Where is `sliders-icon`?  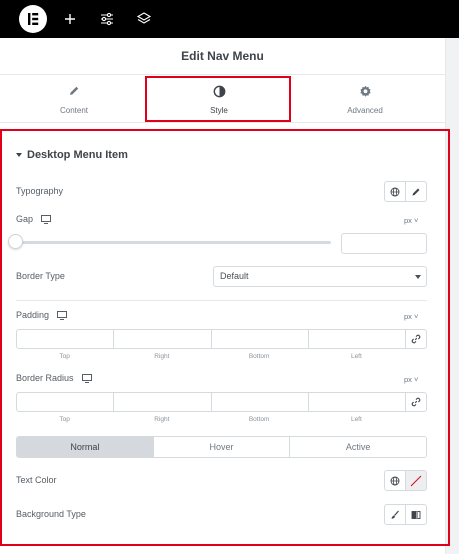 sliders-icon is located at coordinates (107, 19).